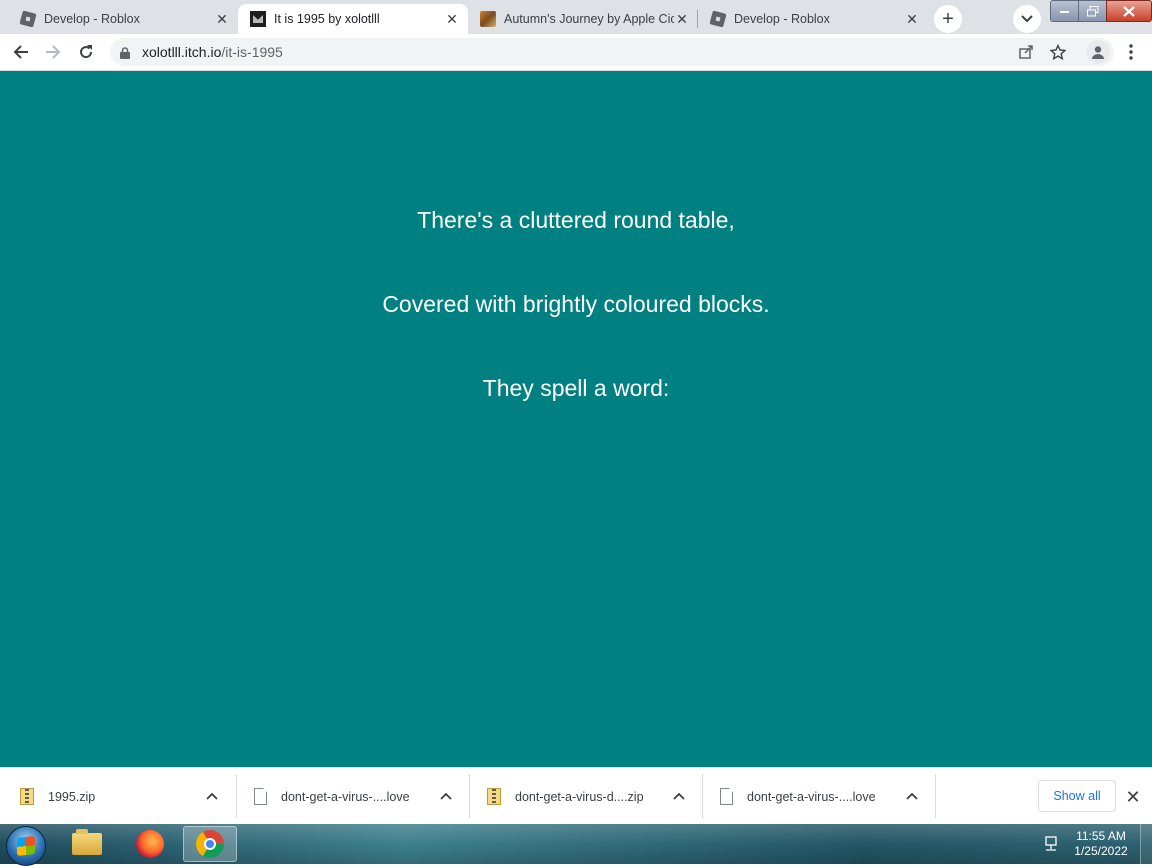 The width and height of the screenshot is (1152, 866). What do you see at coordinates (72, 796) in the screenshot?
I see `download-filename: 1995.zip` at bounding box center [72, 796].